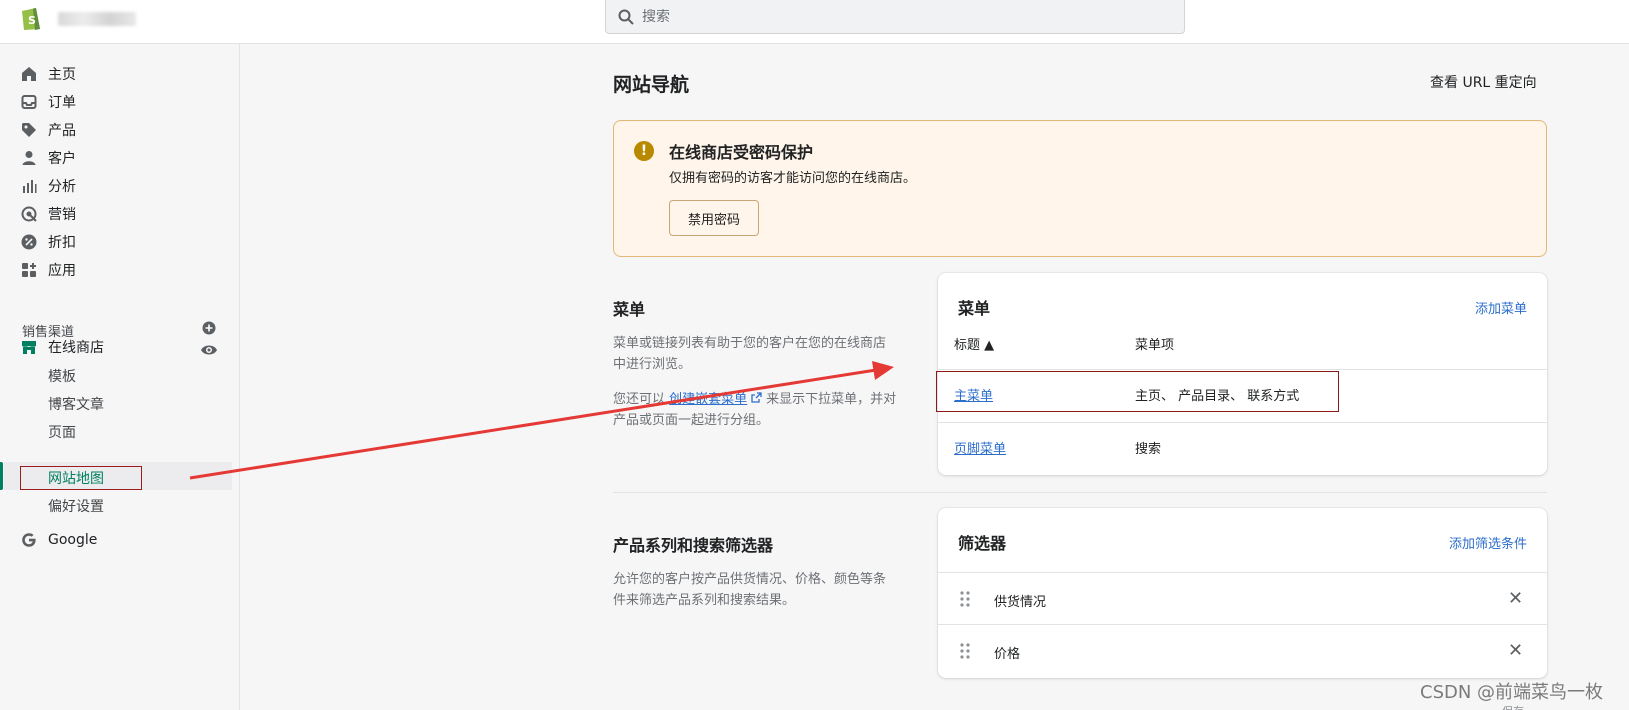 This screenshot has height=710, width=1629. Describe the element at coordinates (76, 348) in the screenshot. I see `sidebar-item-label: 在线商店` at that location.